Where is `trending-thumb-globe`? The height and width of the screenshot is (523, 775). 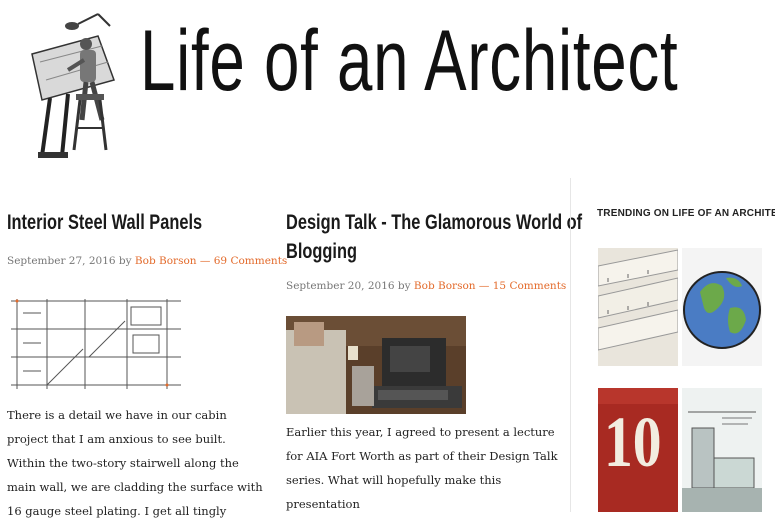 trending-thumb-globe is located at coordinates (722, 307).